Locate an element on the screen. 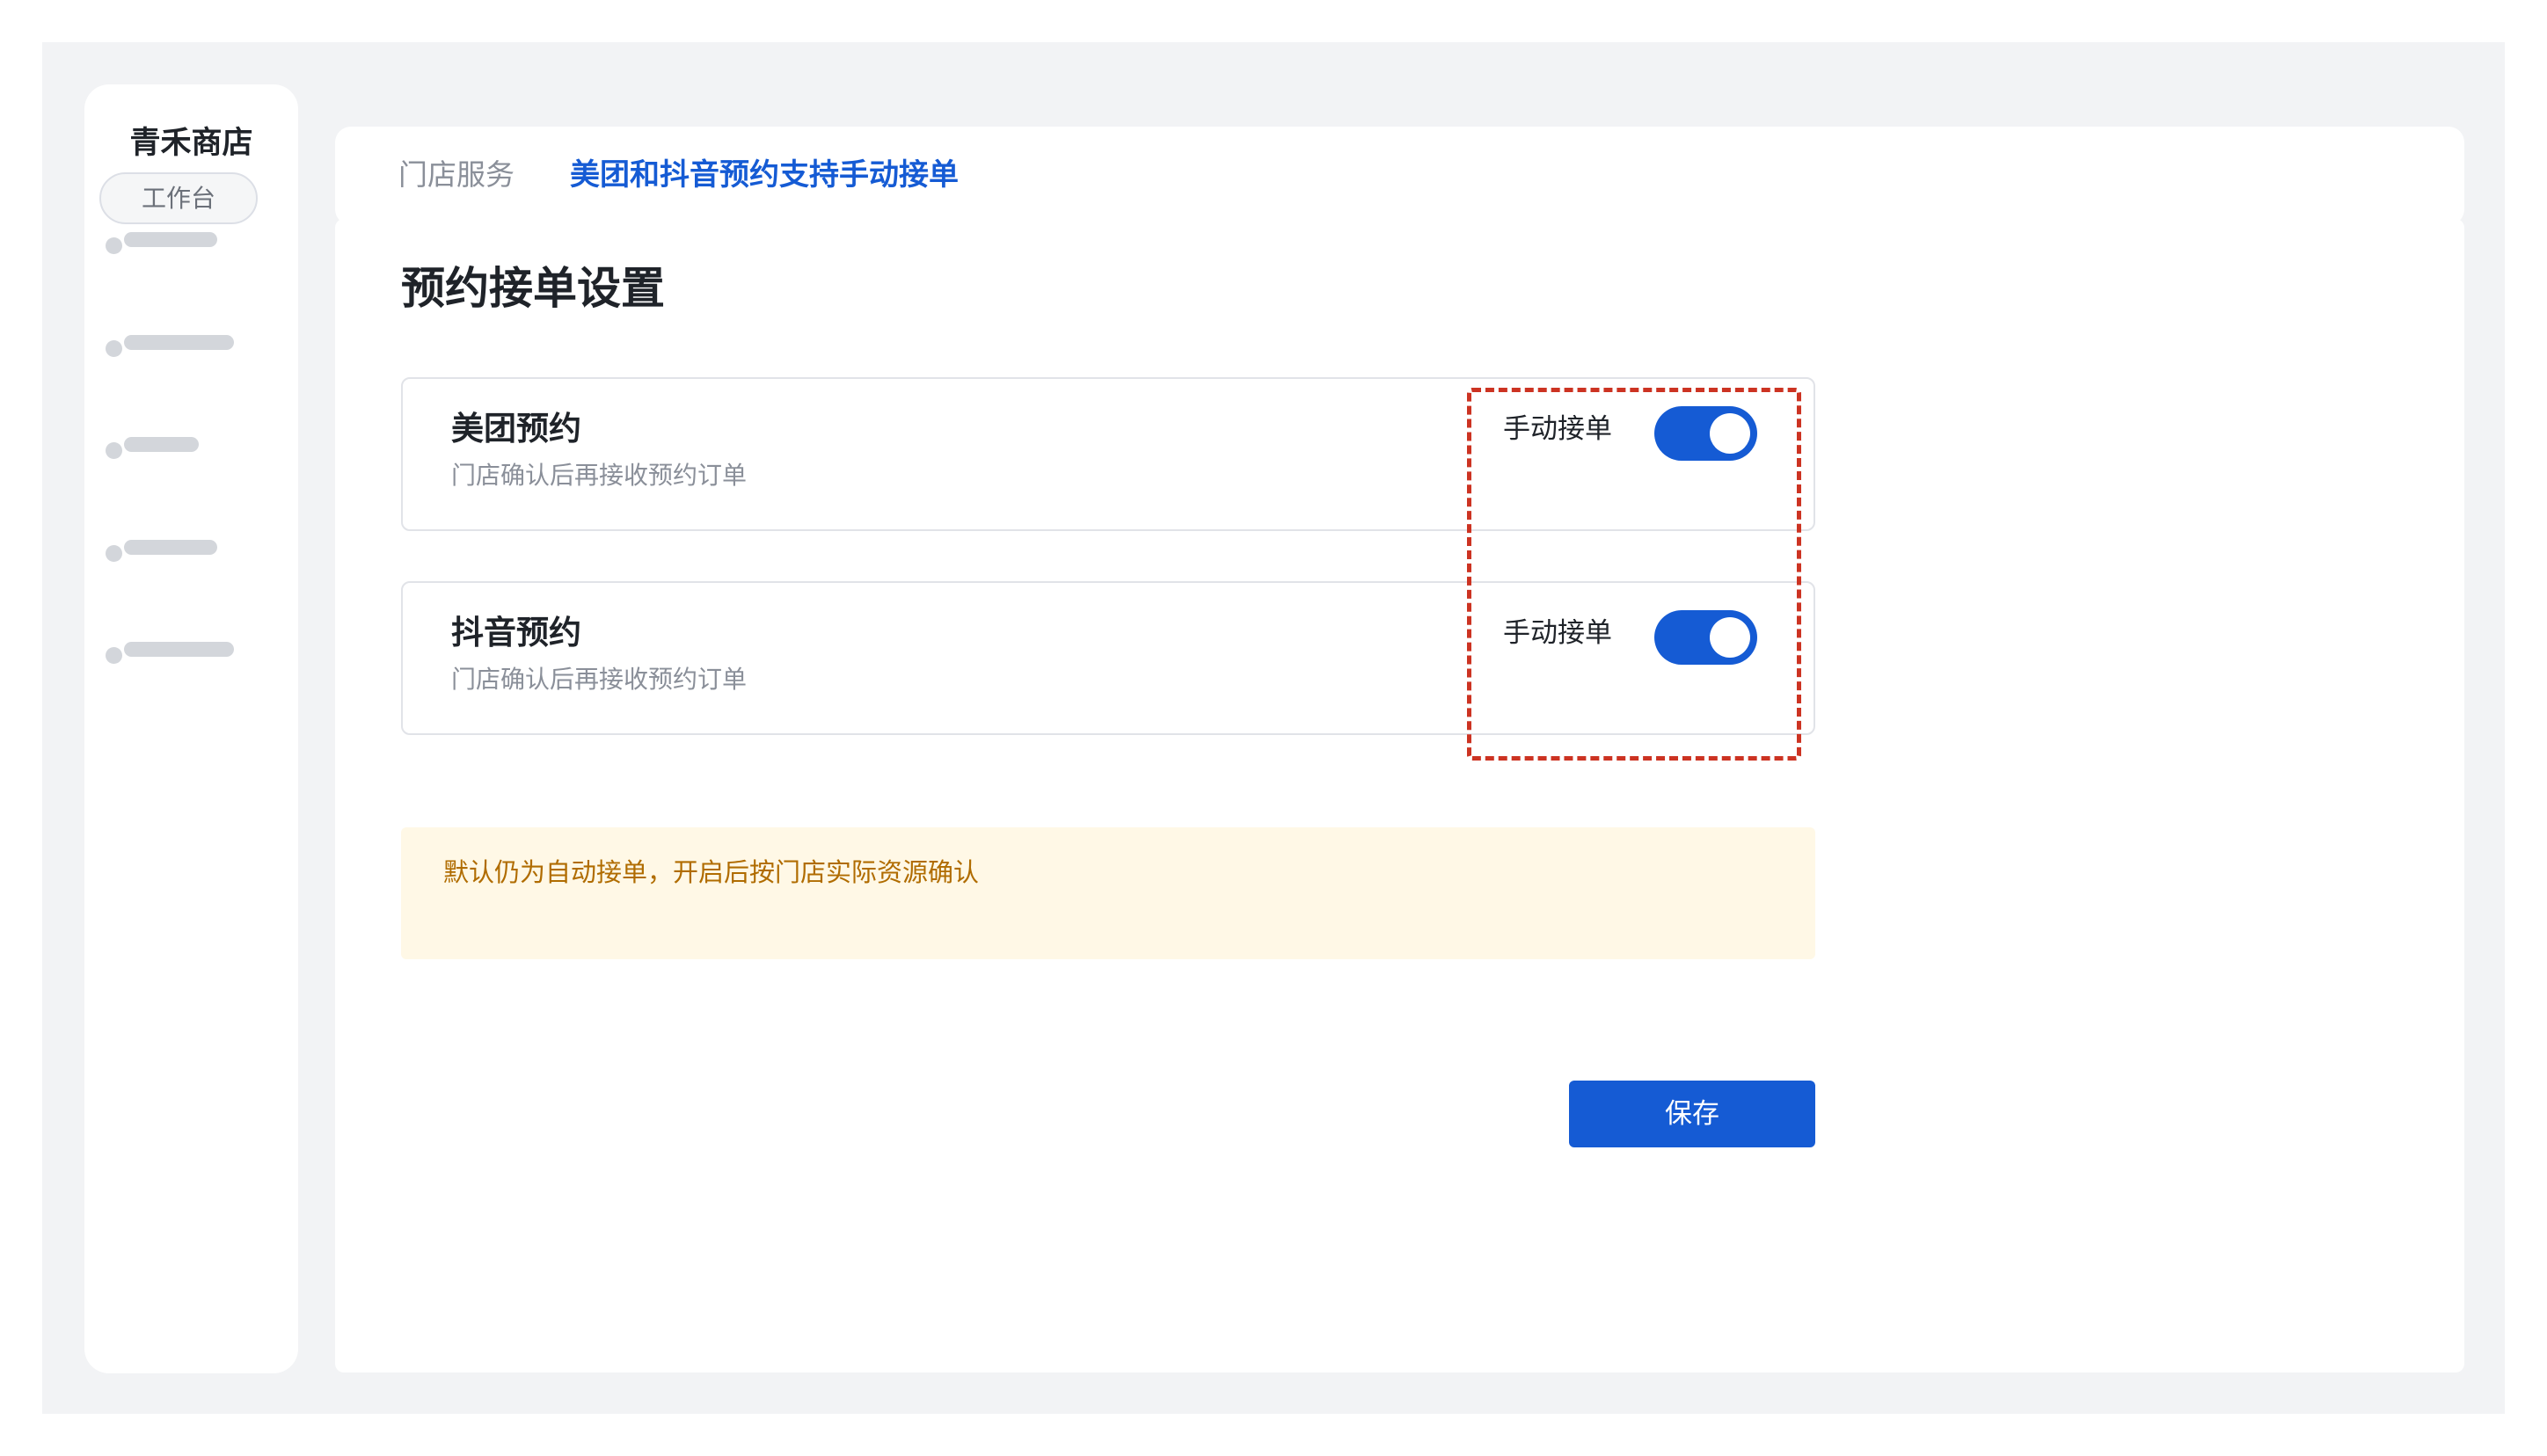  save-button: 保存 is located at coordinates (1692, 1114).